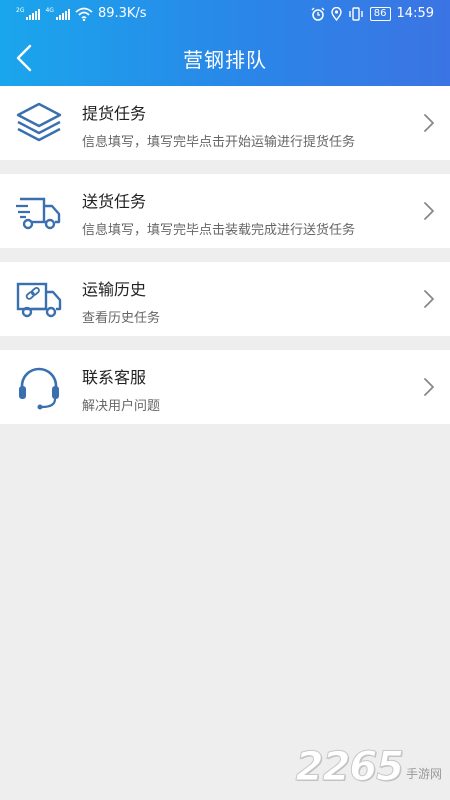 This screenshot has height=800, width=450. I want to click on page-title: 营钢排队, so click(225, 60).